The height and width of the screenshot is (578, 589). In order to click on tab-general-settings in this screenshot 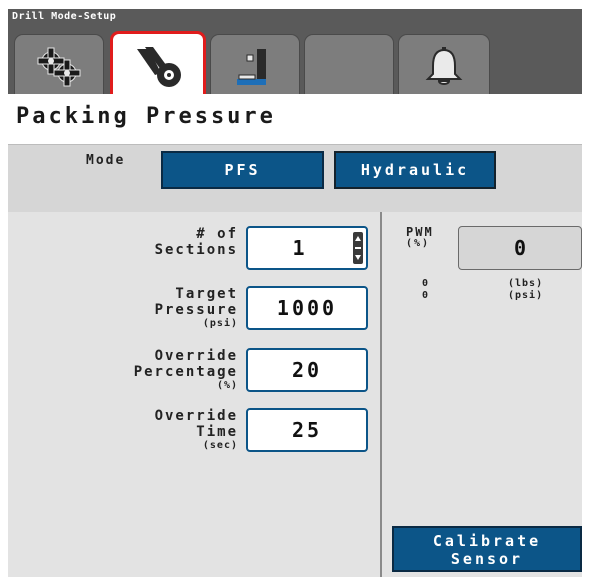, I will do `click(59, 66)`.